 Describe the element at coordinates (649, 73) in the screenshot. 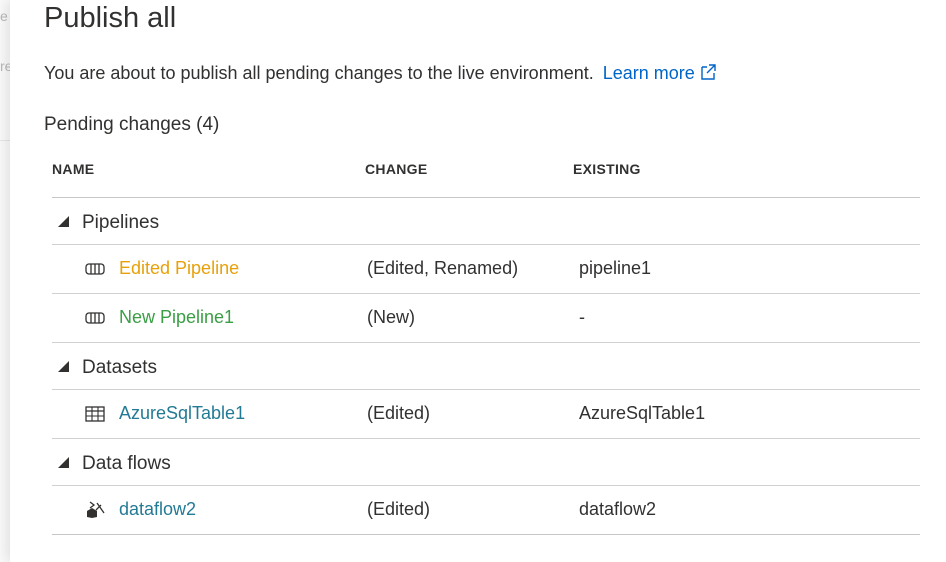

I see `learn-more-link: Learn more` at that location.